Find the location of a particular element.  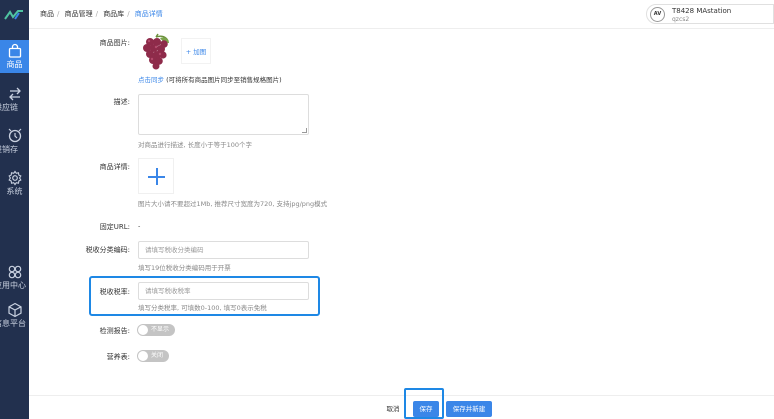

tax-code-label: 税收分类编码: is located at coordinates (107, 250).